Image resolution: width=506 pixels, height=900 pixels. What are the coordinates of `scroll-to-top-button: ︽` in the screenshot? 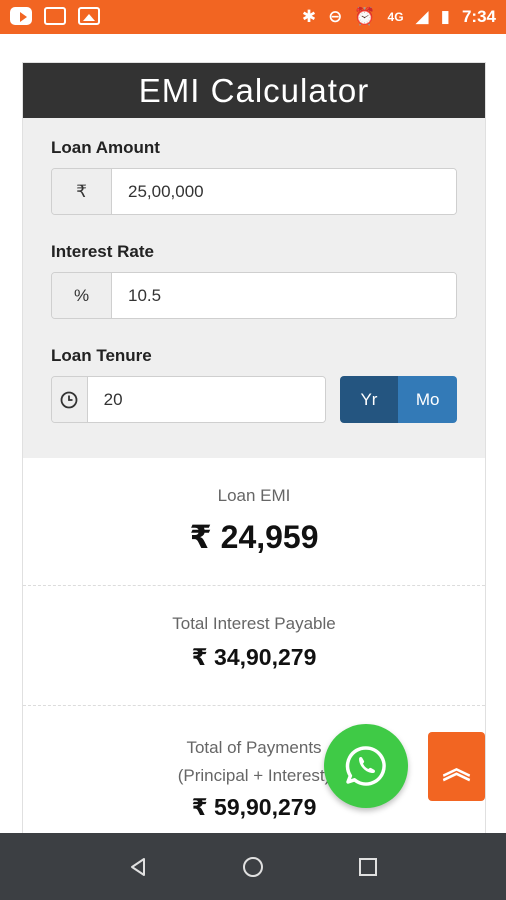 It's located at (456, 766).